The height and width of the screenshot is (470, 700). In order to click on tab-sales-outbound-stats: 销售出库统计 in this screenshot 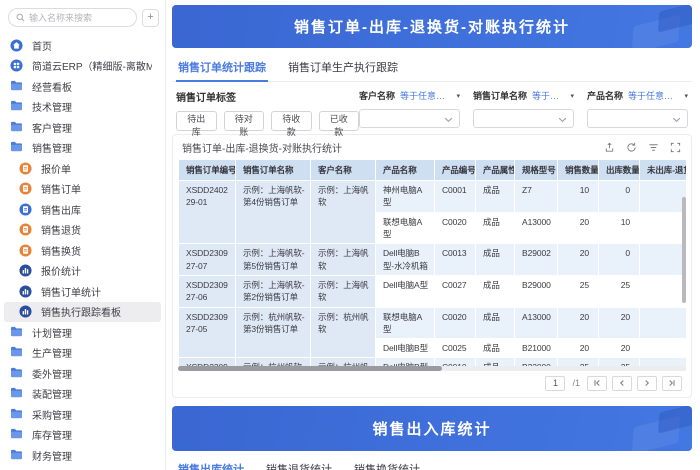, I will do `click(211, 462)`.